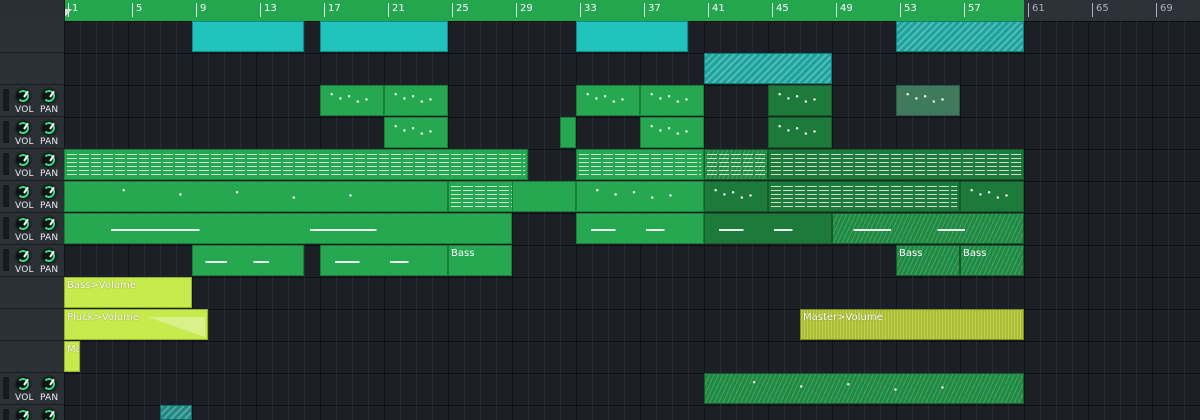 This screenshot has width=1200, height=420. What do you see at coordinates (1036, 10) in the screenshot?
I see `ruler-tick-61: 61` at bounding box center [1036, 10].